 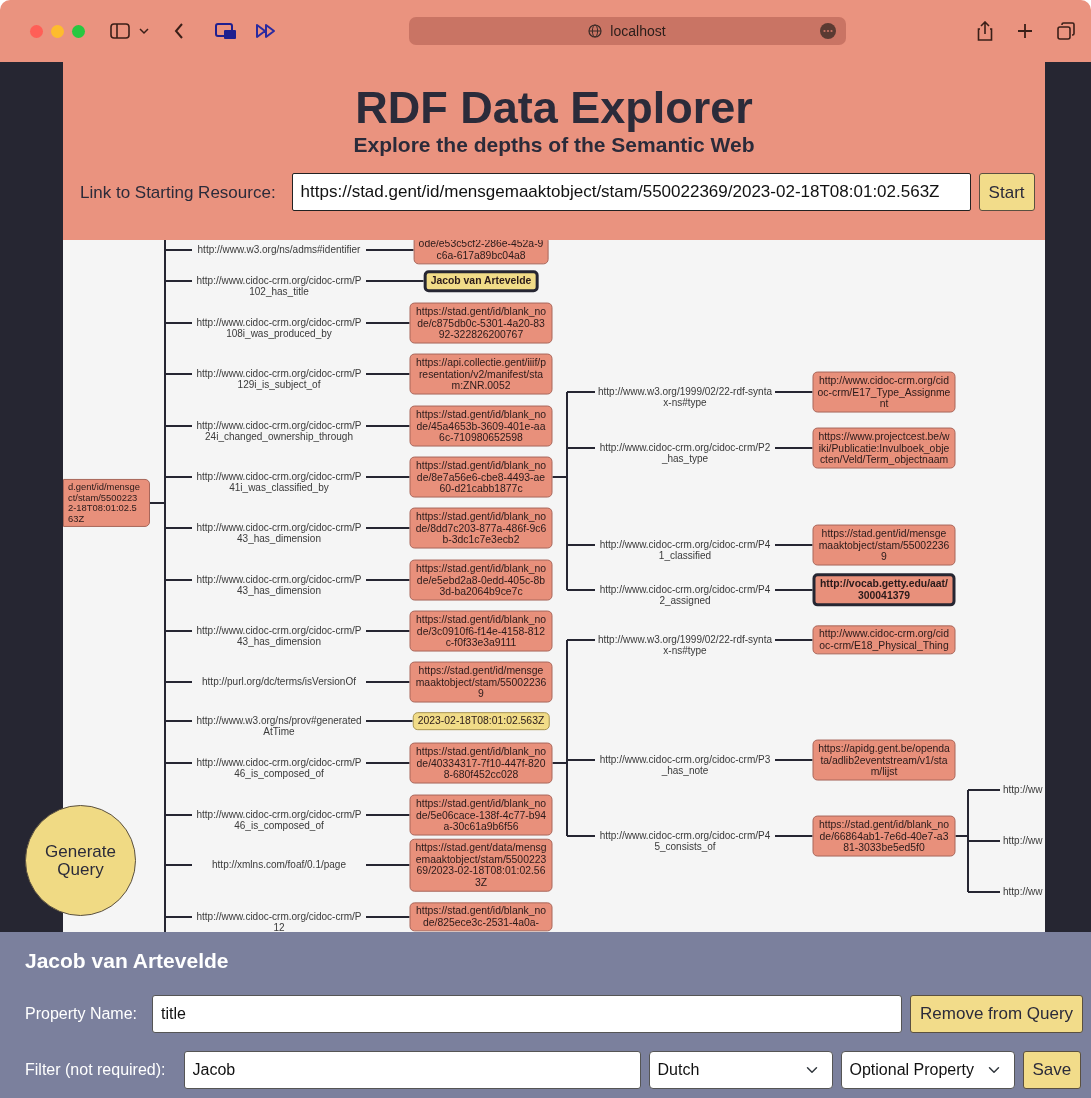 I want to click on page-subtitle: Explore the depths of the Semantic Web, so click(x=554, y=145).